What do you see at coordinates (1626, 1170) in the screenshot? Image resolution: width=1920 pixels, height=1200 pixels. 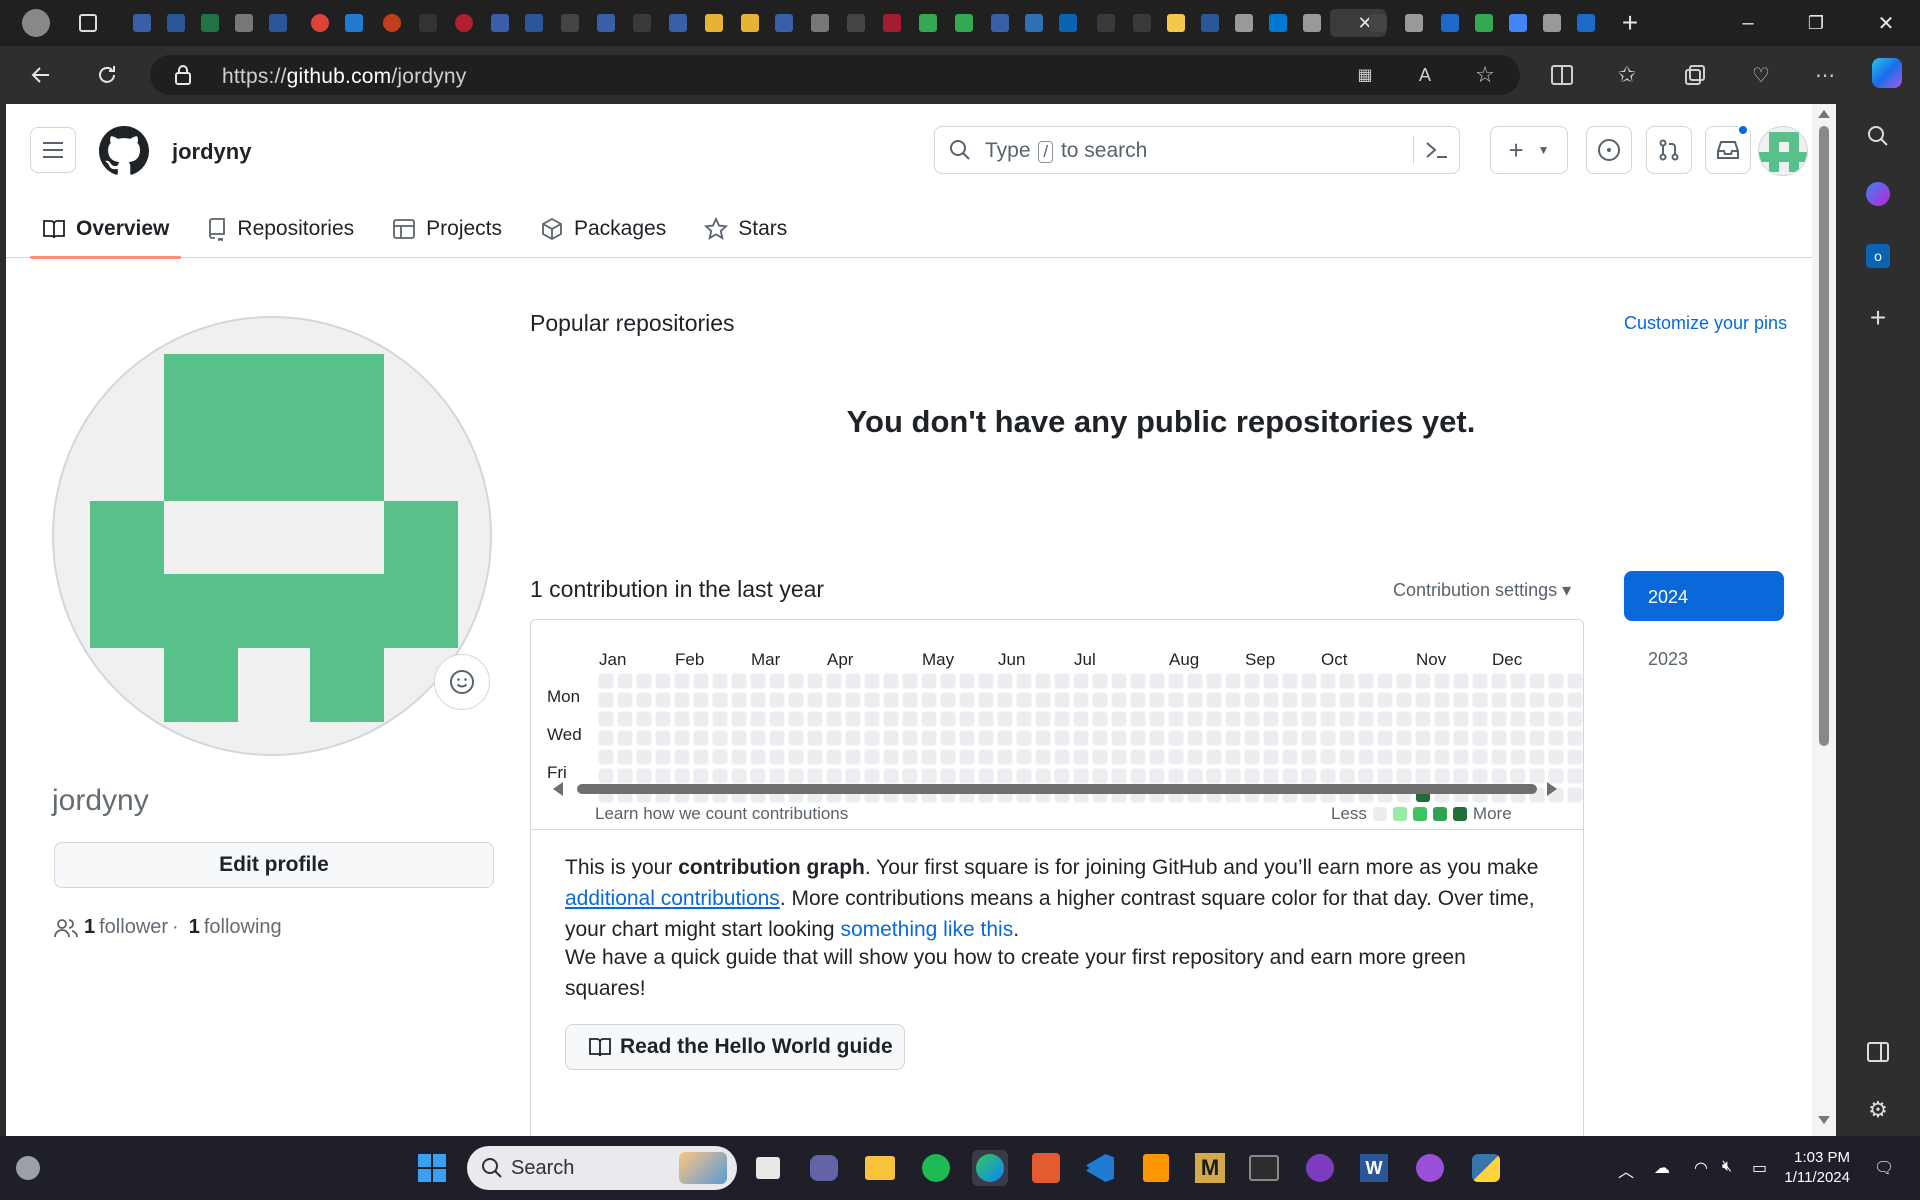 I see `tray-overflow-icon: ︿` at bounding box center [1626, 1170].